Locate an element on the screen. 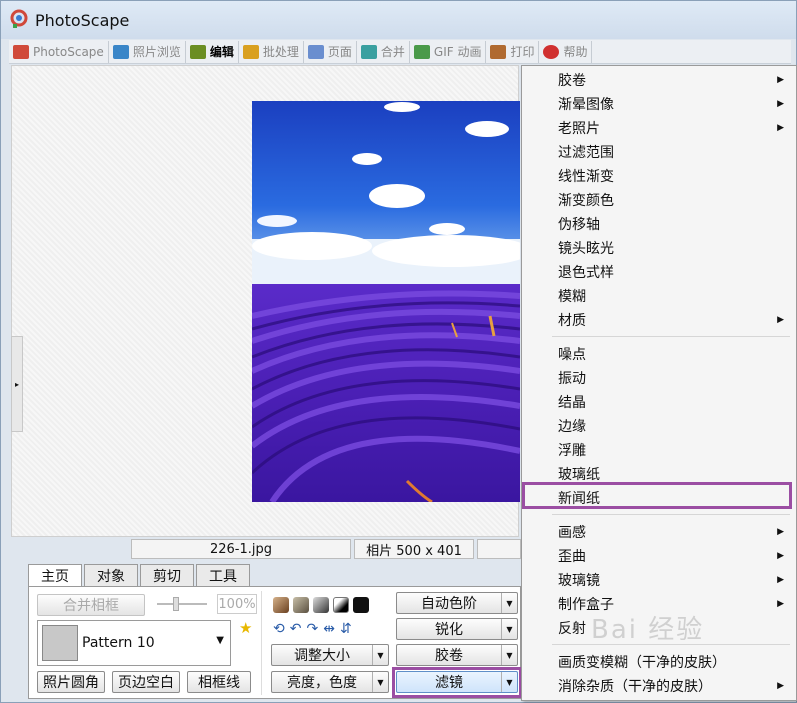 This screenshot has width=797, height=703. black-white-icon is located at coordinates (341, 605).